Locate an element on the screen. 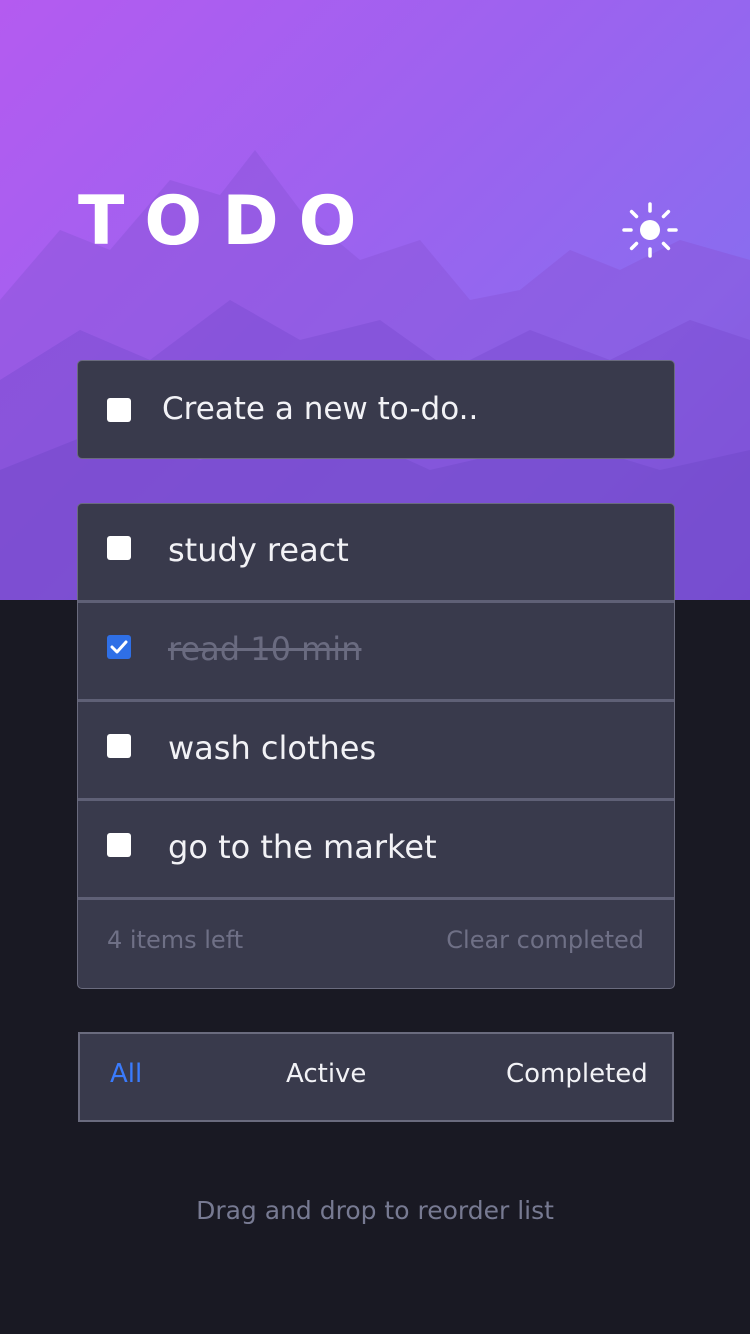  new-todo-checkbox is located at coordinates (119, 410).